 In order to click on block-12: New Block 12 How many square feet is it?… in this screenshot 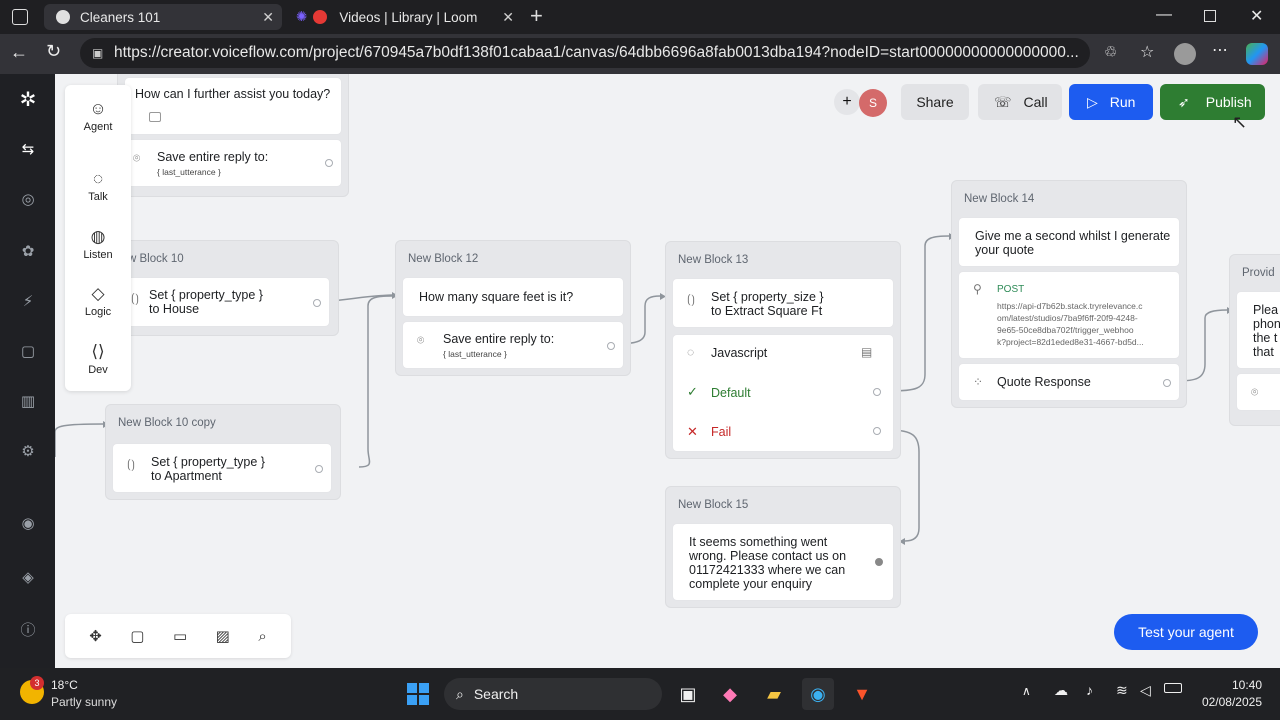, I will do `click(513, 308)`.